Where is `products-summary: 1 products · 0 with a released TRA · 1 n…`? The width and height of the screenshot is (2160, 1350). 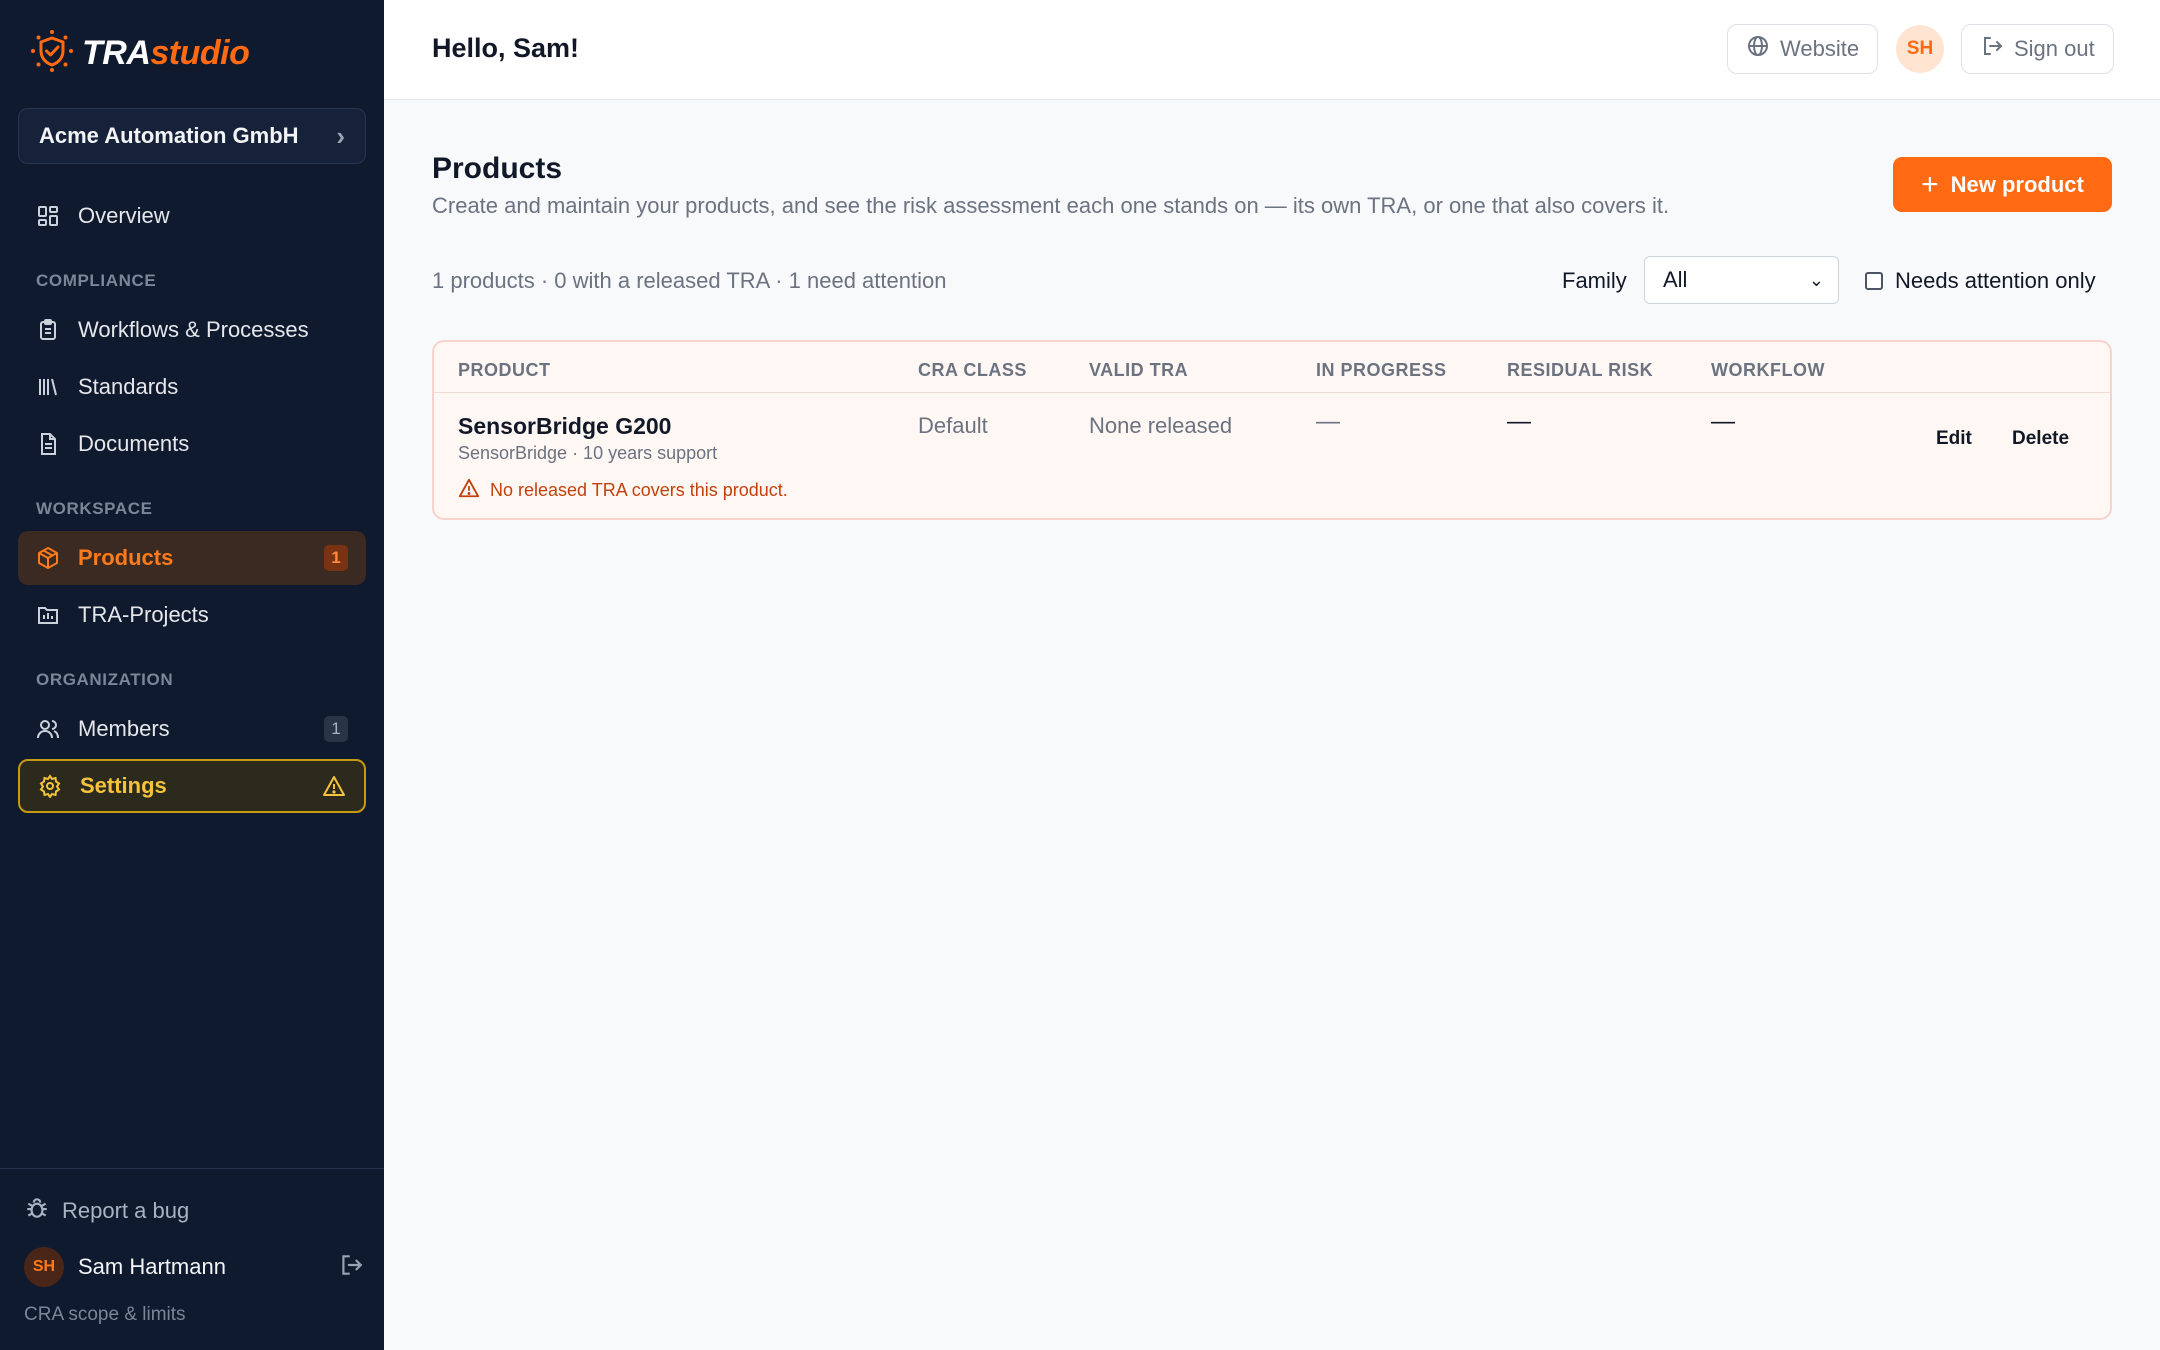
products-summary: 1 products · 0 with a released TRA · 1 n… is located at coordinates (689, 280).